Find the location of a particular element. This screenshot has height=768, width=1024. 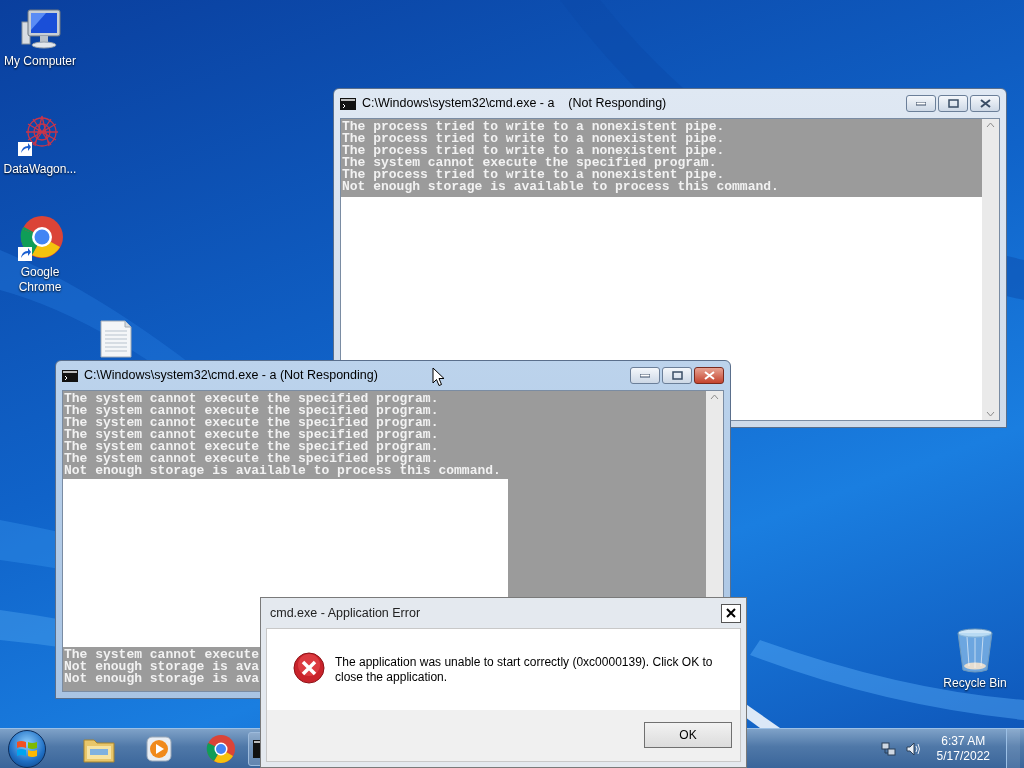

cursor-icon is located at coordinates (438, 377).